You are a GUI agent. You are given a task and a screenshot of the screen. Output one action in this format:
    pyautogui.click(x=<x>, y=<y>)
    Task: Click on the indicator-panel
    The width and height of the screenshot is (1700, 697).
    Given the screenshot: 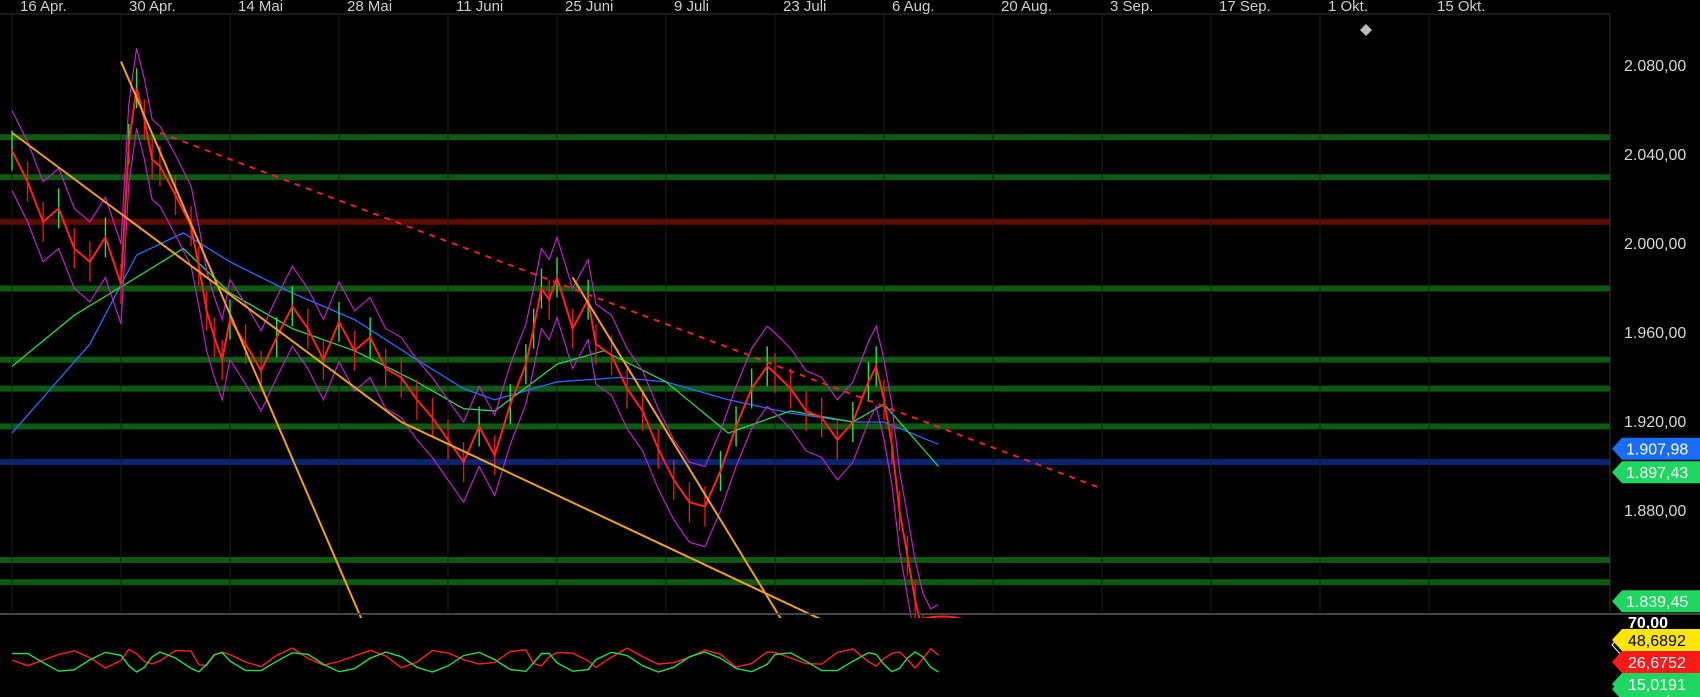 What is the action you would take?
    pyautogui.click(x=850, y=655)
    